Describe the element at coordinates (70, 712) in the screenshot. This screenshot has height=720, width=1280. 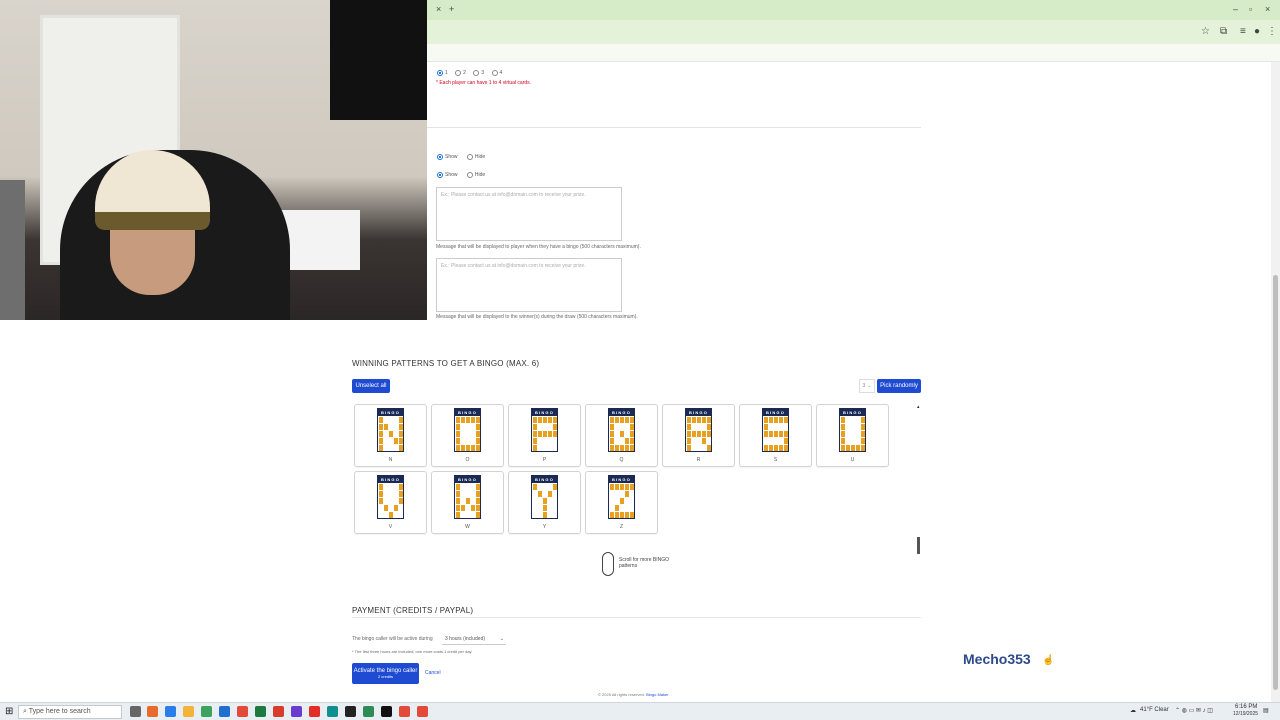
I see `taskbar-search: ⌕ Type here to search` at that location.